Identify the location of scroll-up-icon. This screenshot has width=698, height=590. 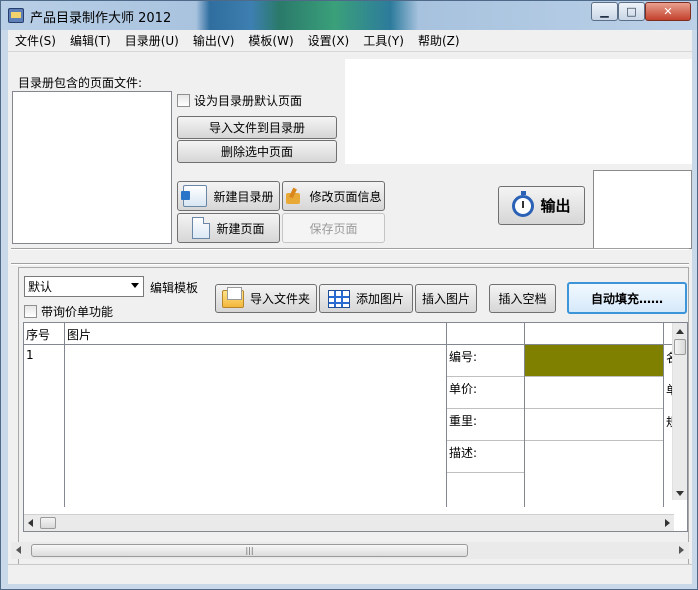
(680, 331).